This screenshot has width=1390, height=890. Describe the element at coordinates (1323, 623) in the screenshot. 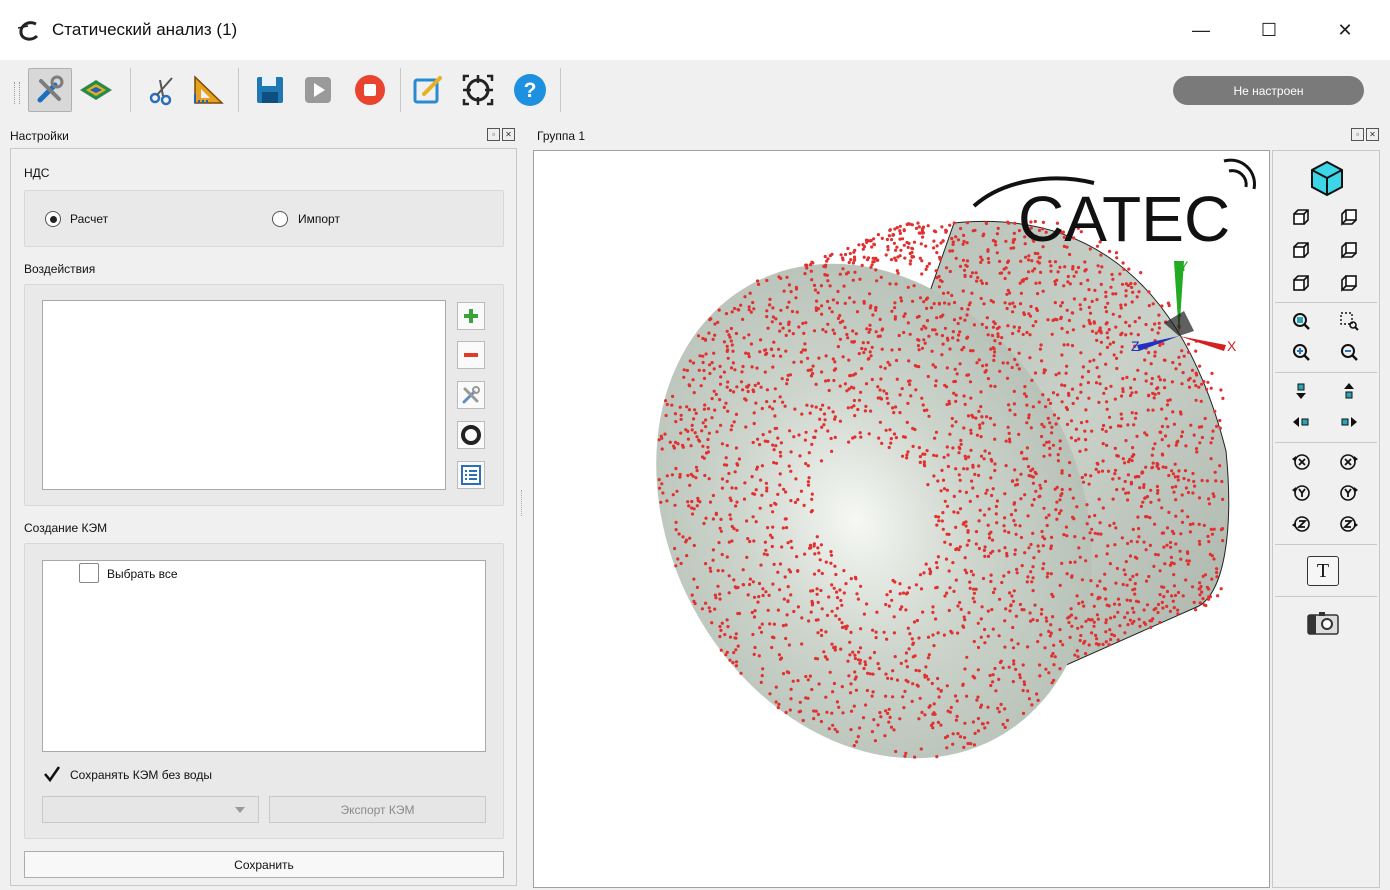

I see `screenshot-button` at that location.